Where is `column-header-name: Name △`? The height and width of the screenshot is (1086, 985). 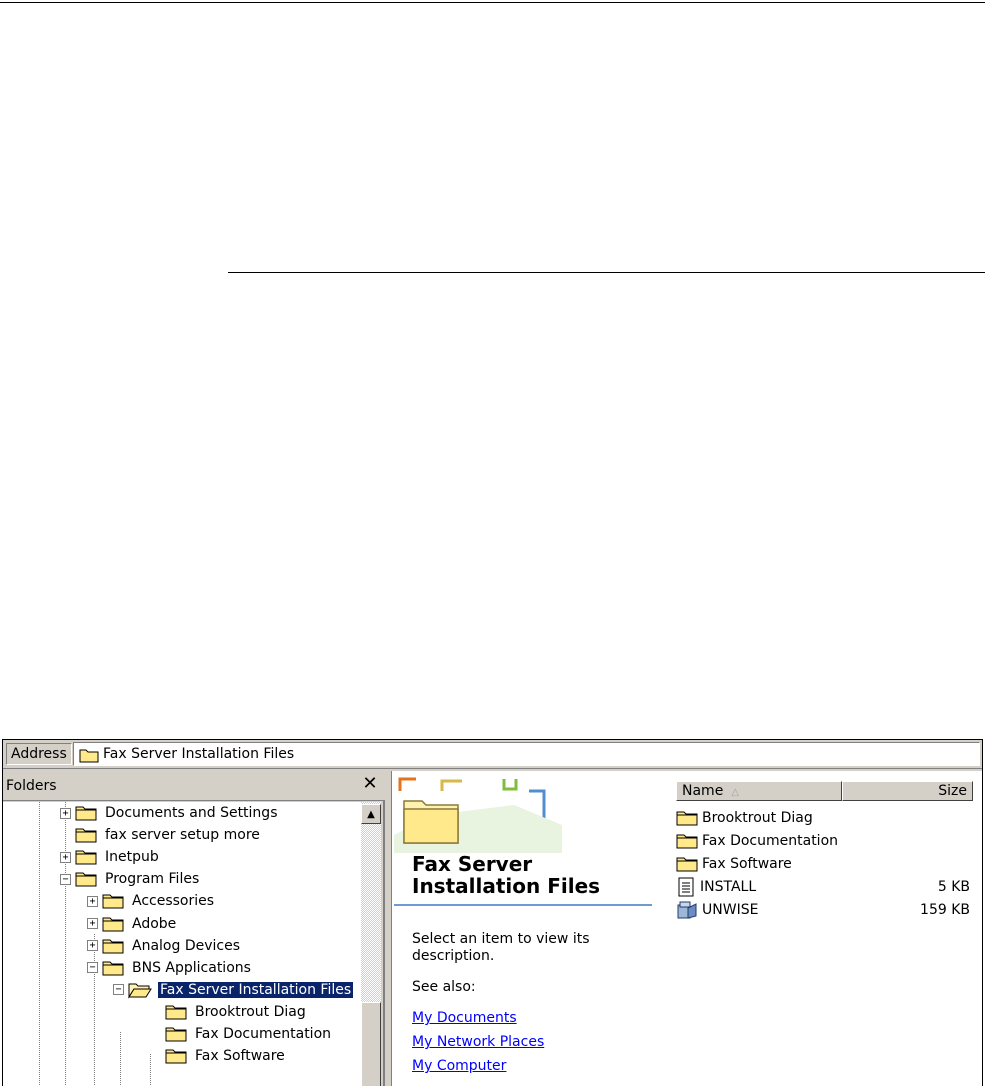
column-header-name: Name △ is located at coordinates (759, 791).